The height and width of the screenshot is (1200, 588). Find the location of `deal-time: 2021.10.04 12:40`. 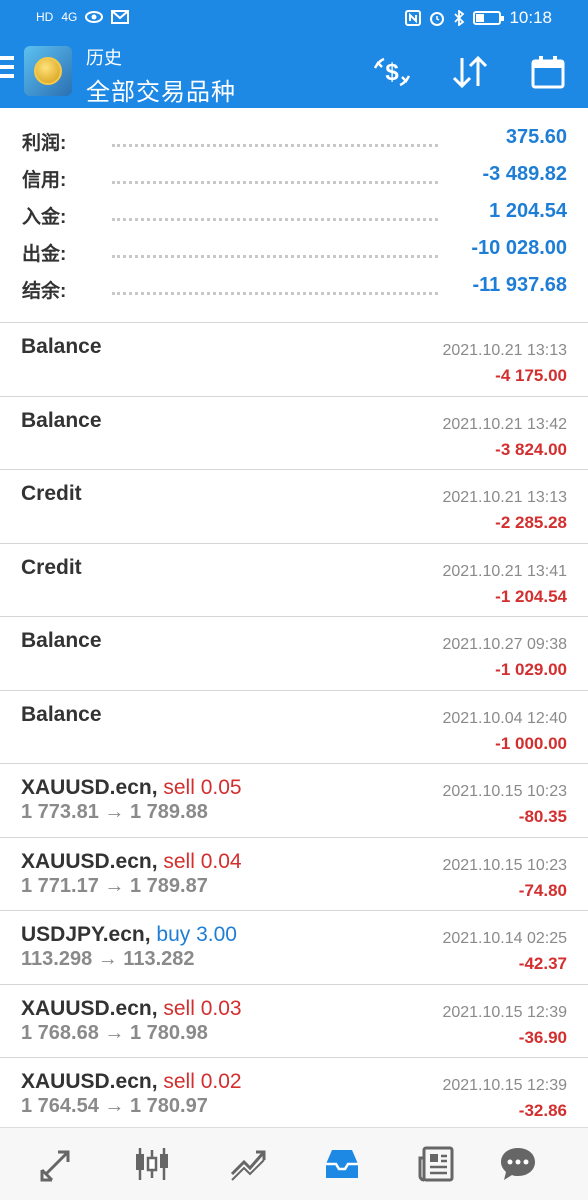

deal-time: 2021.10.04 12:40 is located at coordinates (504, 718).